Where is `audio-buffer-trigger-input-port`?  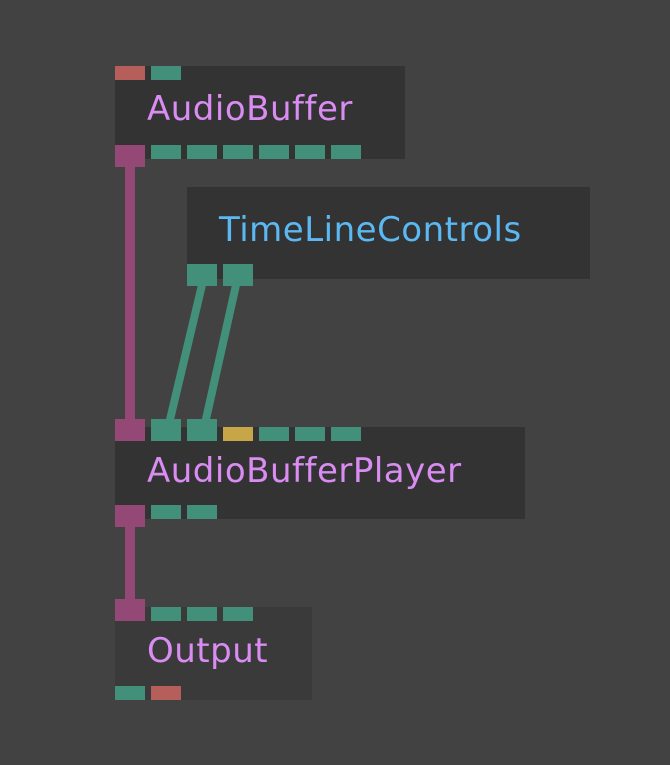 audio-buffer-trigger-input-port is located at coordinates (130, 73).